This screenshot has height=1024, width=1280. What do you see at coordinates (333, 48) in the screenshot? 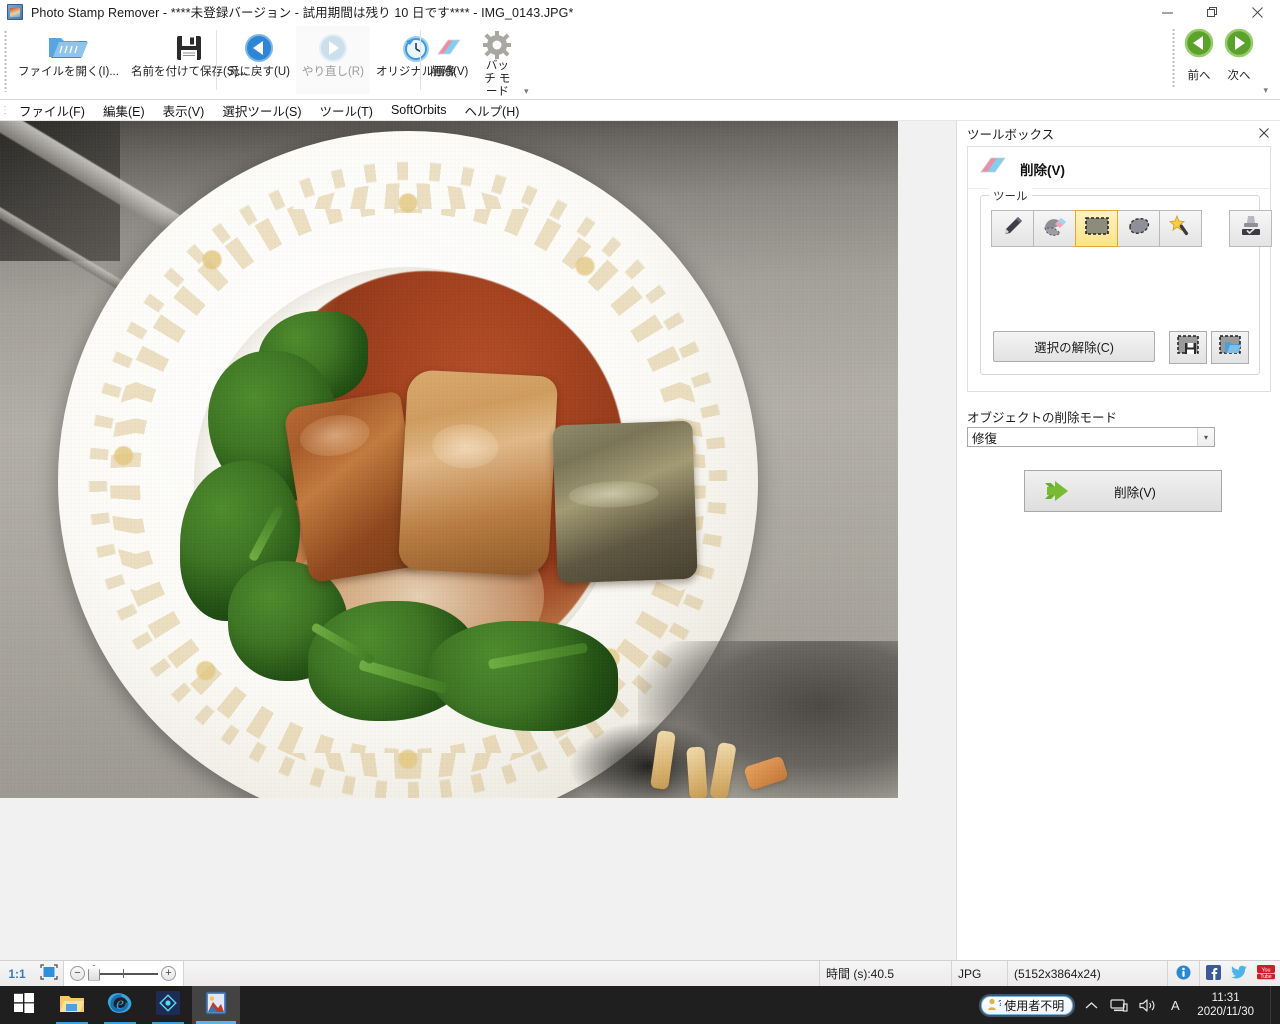
I see `redo-arrow-icon` at bounding box center [333, 48].